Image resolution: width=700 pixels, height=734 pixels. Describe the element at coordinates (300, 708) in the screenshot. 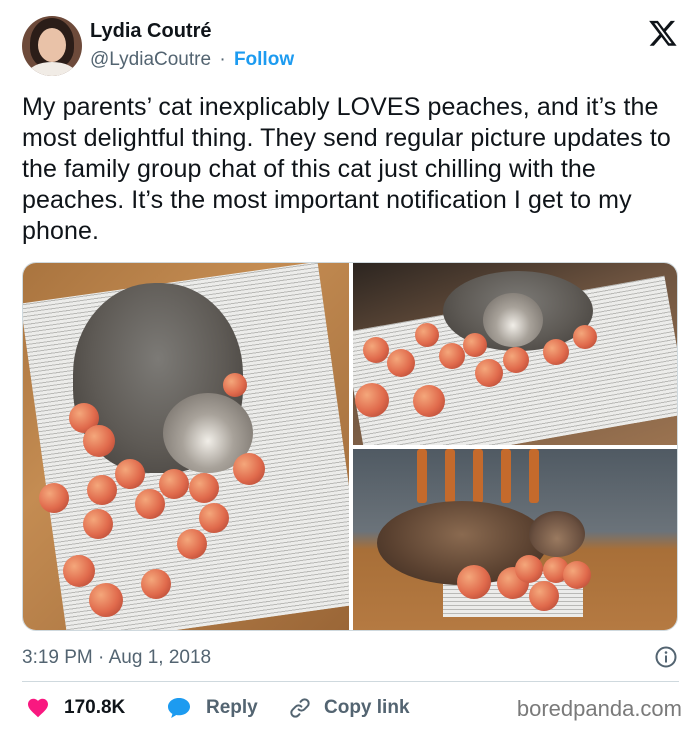

I see `link-icon` at that location.